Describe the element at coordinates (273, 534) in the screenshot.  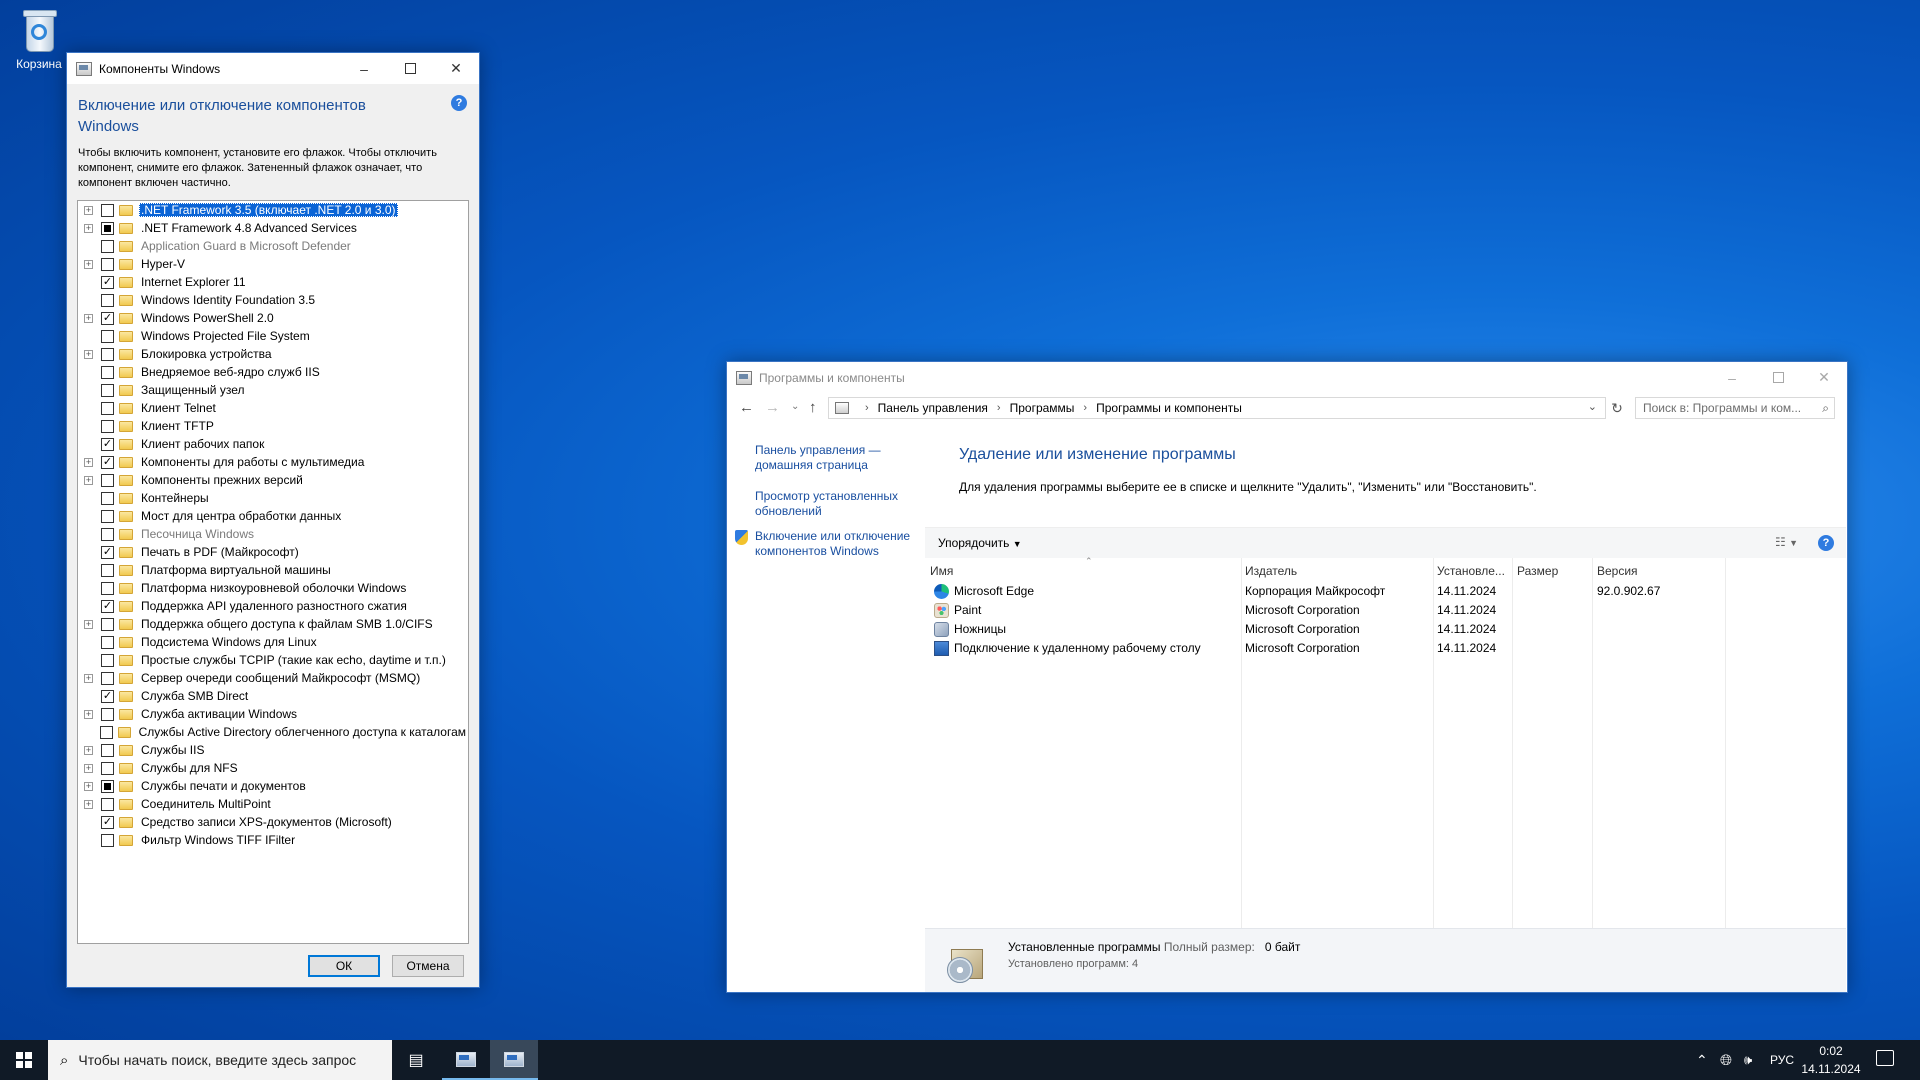
I see `feature-item: Песочница Windows` at that location.